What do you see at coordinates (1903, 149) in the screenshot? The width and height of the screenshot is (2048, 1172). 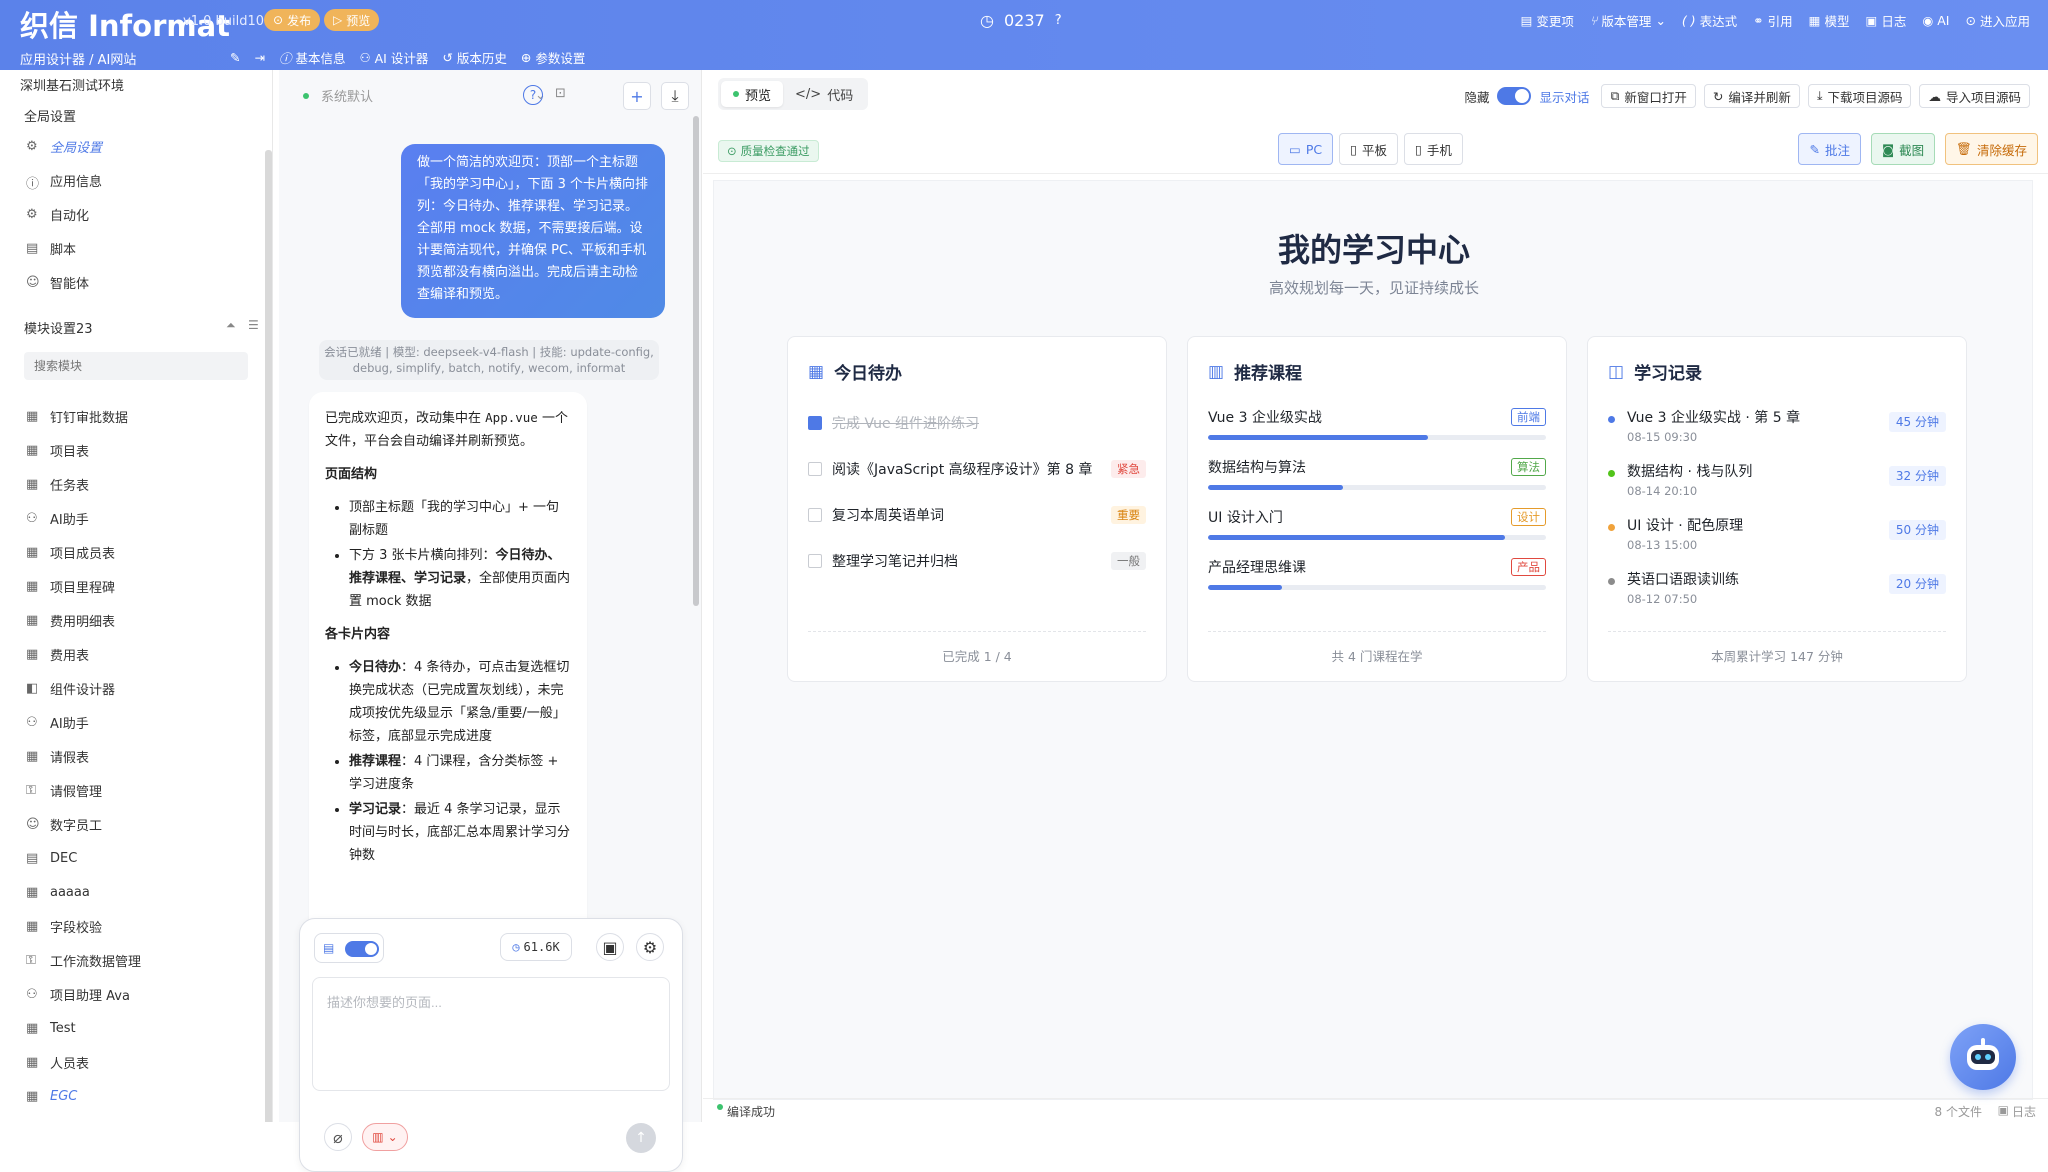 I see `screenshot-button: ◙ 截图` at bounding box center [1903, 149].